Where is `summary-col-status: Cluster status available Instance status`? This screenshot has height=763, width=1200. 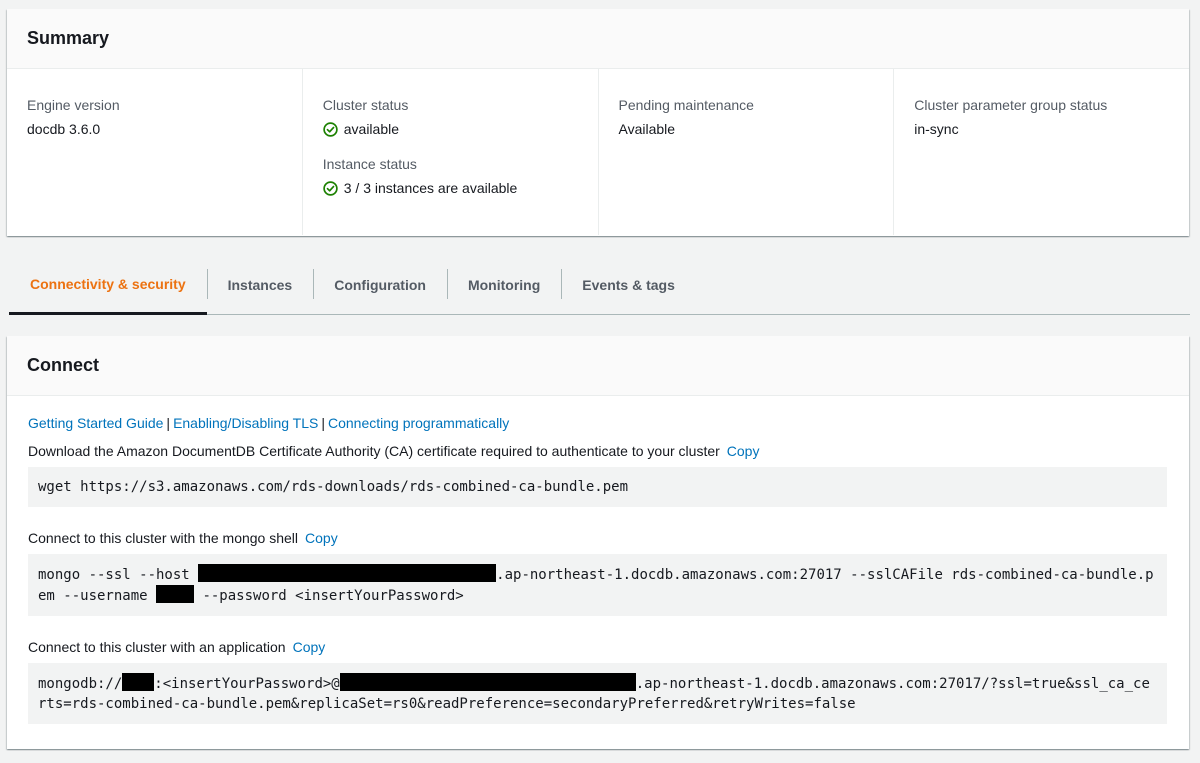 summary-col-status: Cluster status available Instance status is located at coordinates (449, 152).